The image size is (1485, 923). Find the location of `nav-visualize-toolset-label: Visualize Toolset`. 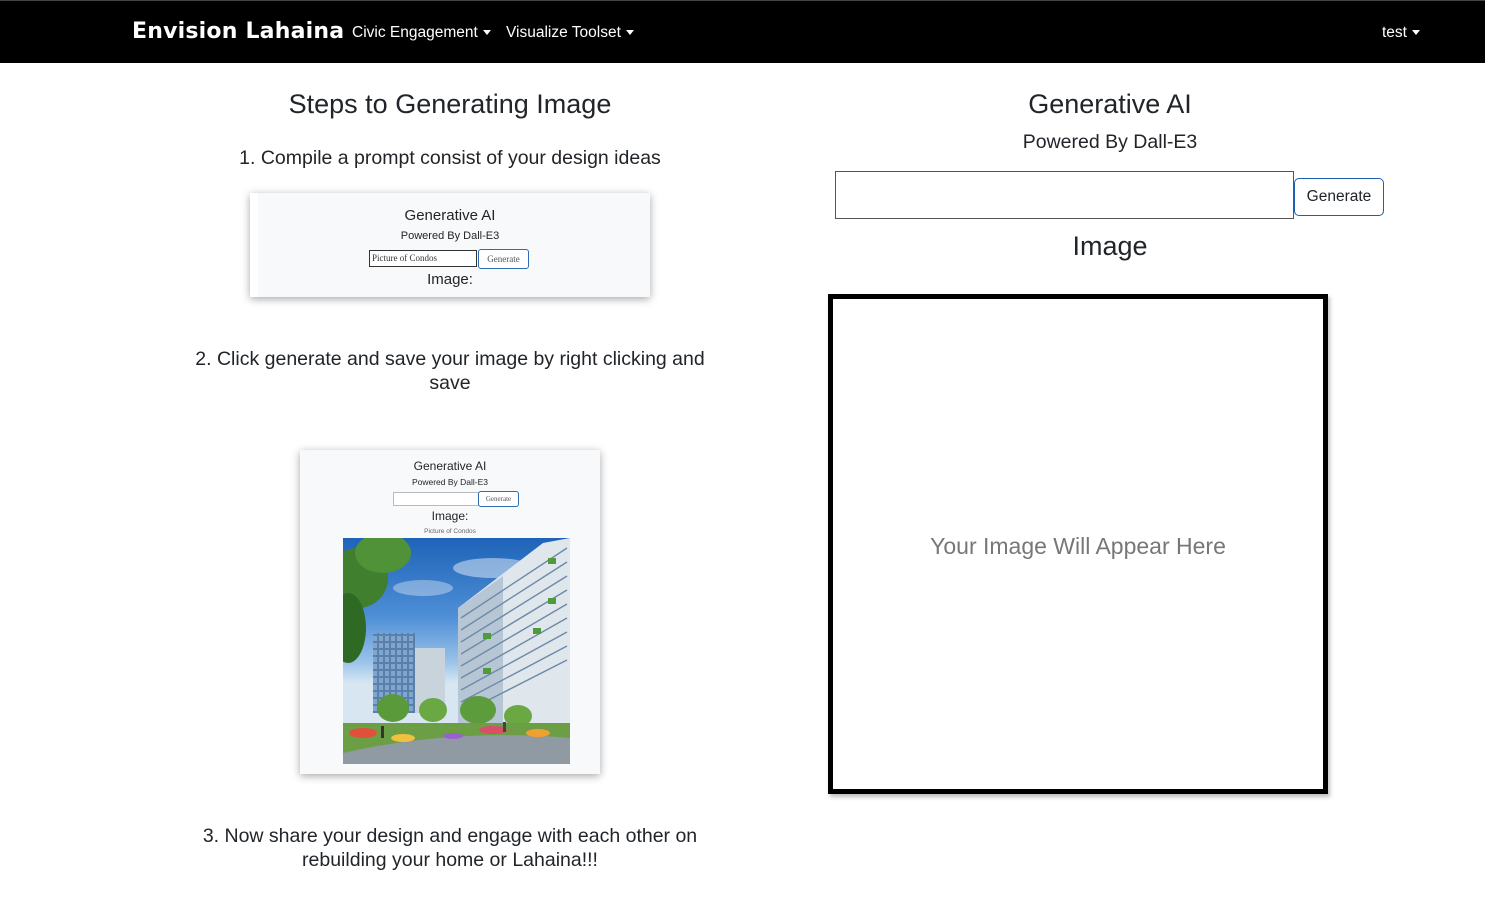

nav-visualize-toolset-label: Visualize Toolset is located at coordinates (563, 32).